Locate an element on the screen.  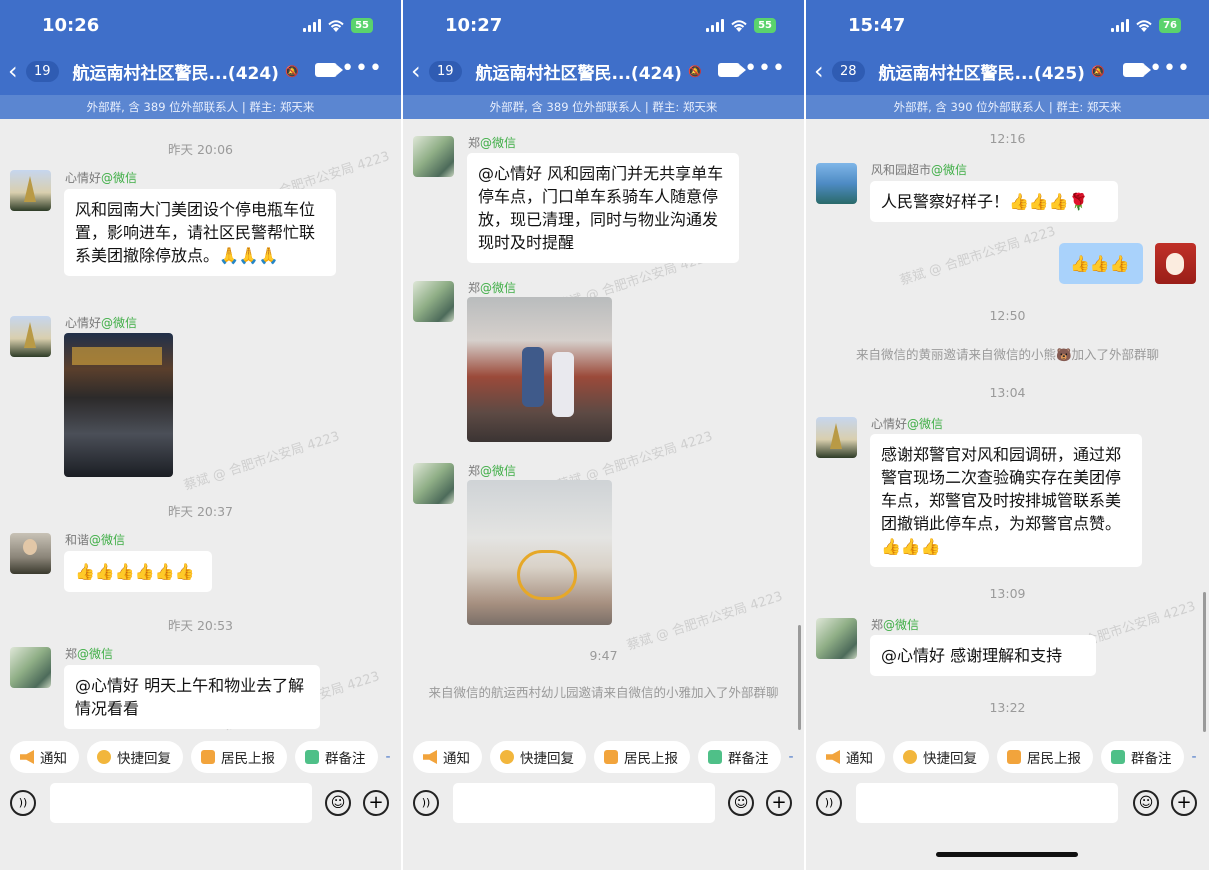
message-bubble: 人民警察好样子！👍👍👍🌹 is located at coordinates (994, 201).